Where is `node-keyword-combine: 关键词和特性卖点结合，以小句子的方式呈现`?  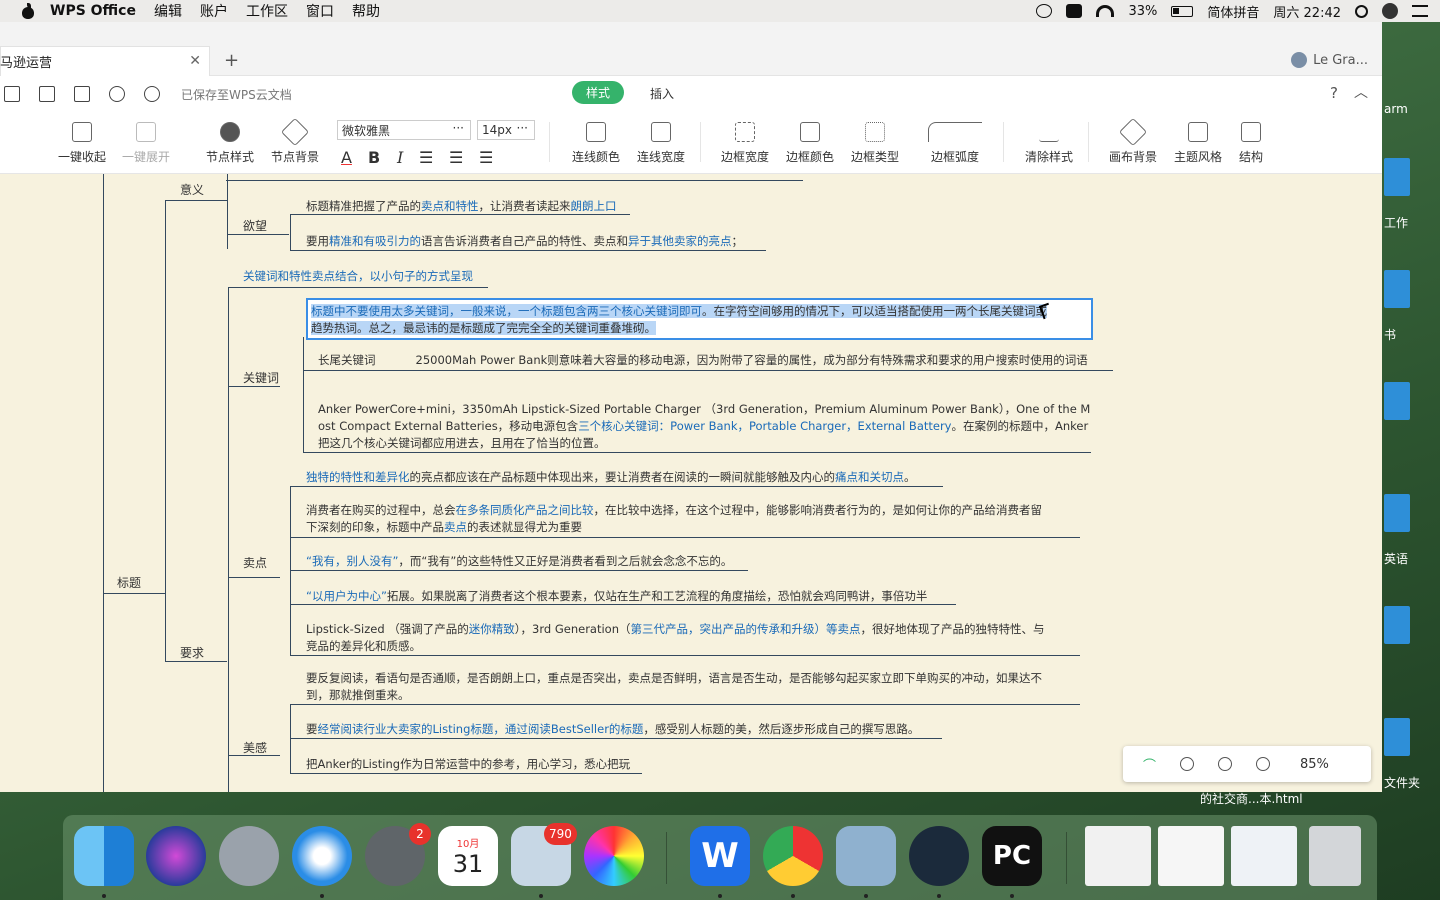 node-keyword-combine: 关键词和特性卖点结合，以小句子的方式呈现 is located at coordinates (358, 276).